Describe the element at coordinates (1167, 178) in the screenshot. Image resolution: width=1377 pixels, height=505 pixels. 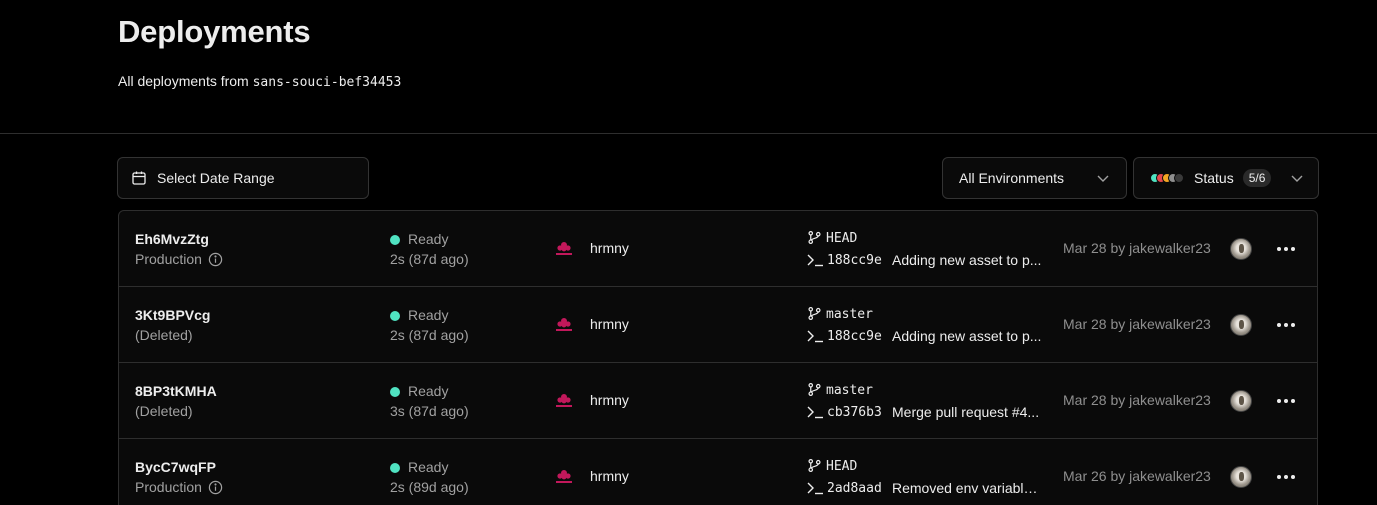
I see `status-dots-icon` at that location.